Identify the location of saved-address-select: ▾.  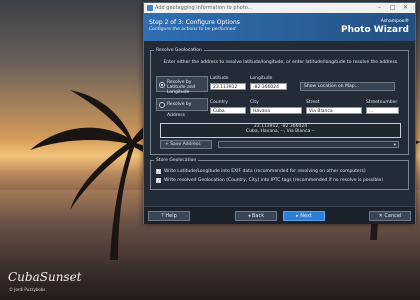
(308, 144).